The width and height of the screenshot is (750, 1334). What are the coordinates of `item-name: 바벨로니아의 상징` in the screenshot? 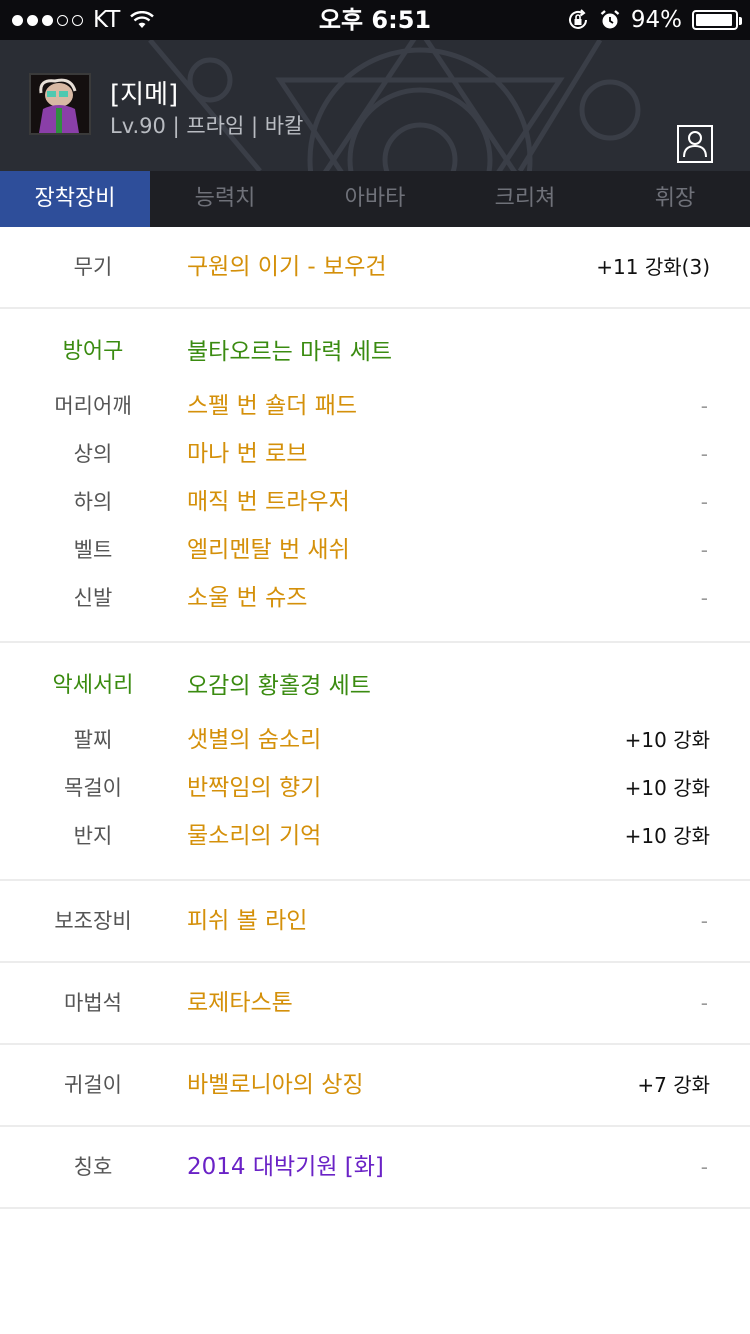 It's located at (275, 1085).